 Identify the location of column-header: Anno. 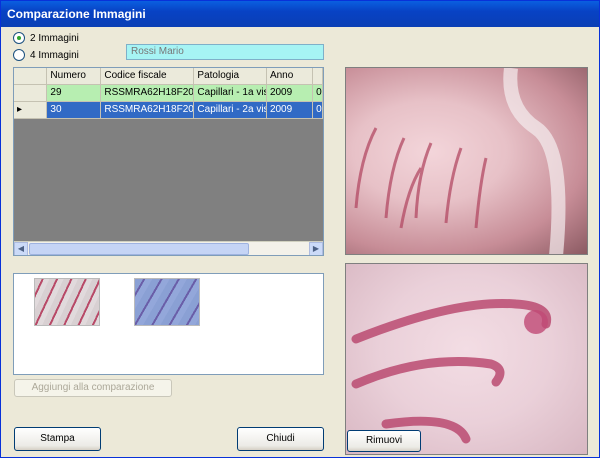
(290, 76).